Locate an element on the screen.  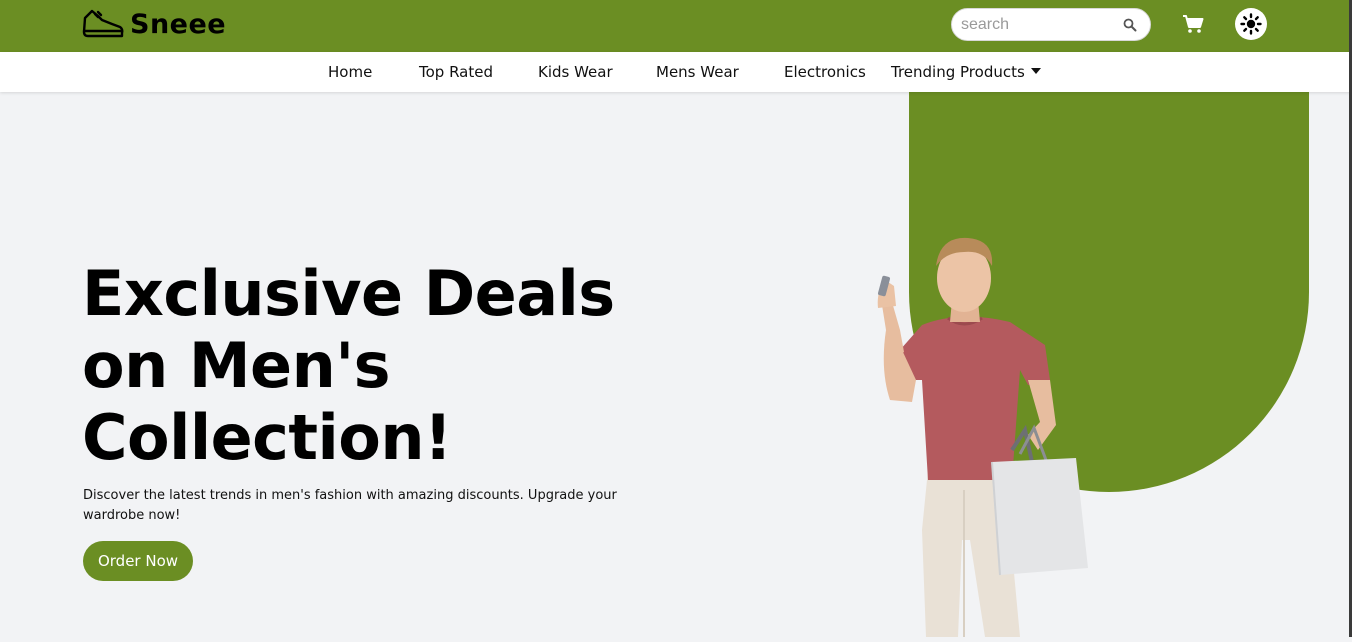
search-input is located at coordinates (1034, 24).